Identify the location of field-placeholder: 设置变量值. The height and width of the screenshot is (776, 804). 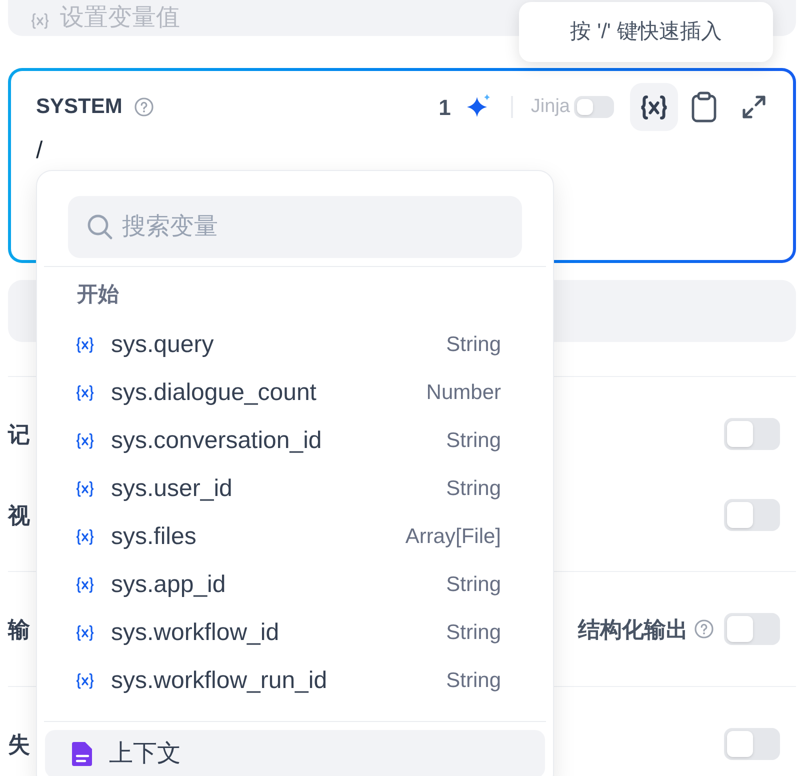
(120, 18).